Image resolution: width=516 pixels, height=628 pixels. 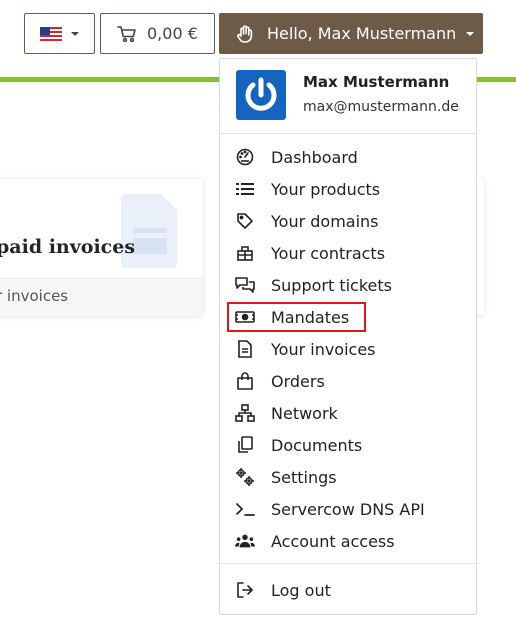 I want to click on unpaid-invoices-card: paid invoices r invoices, so click(x=101, y=247).